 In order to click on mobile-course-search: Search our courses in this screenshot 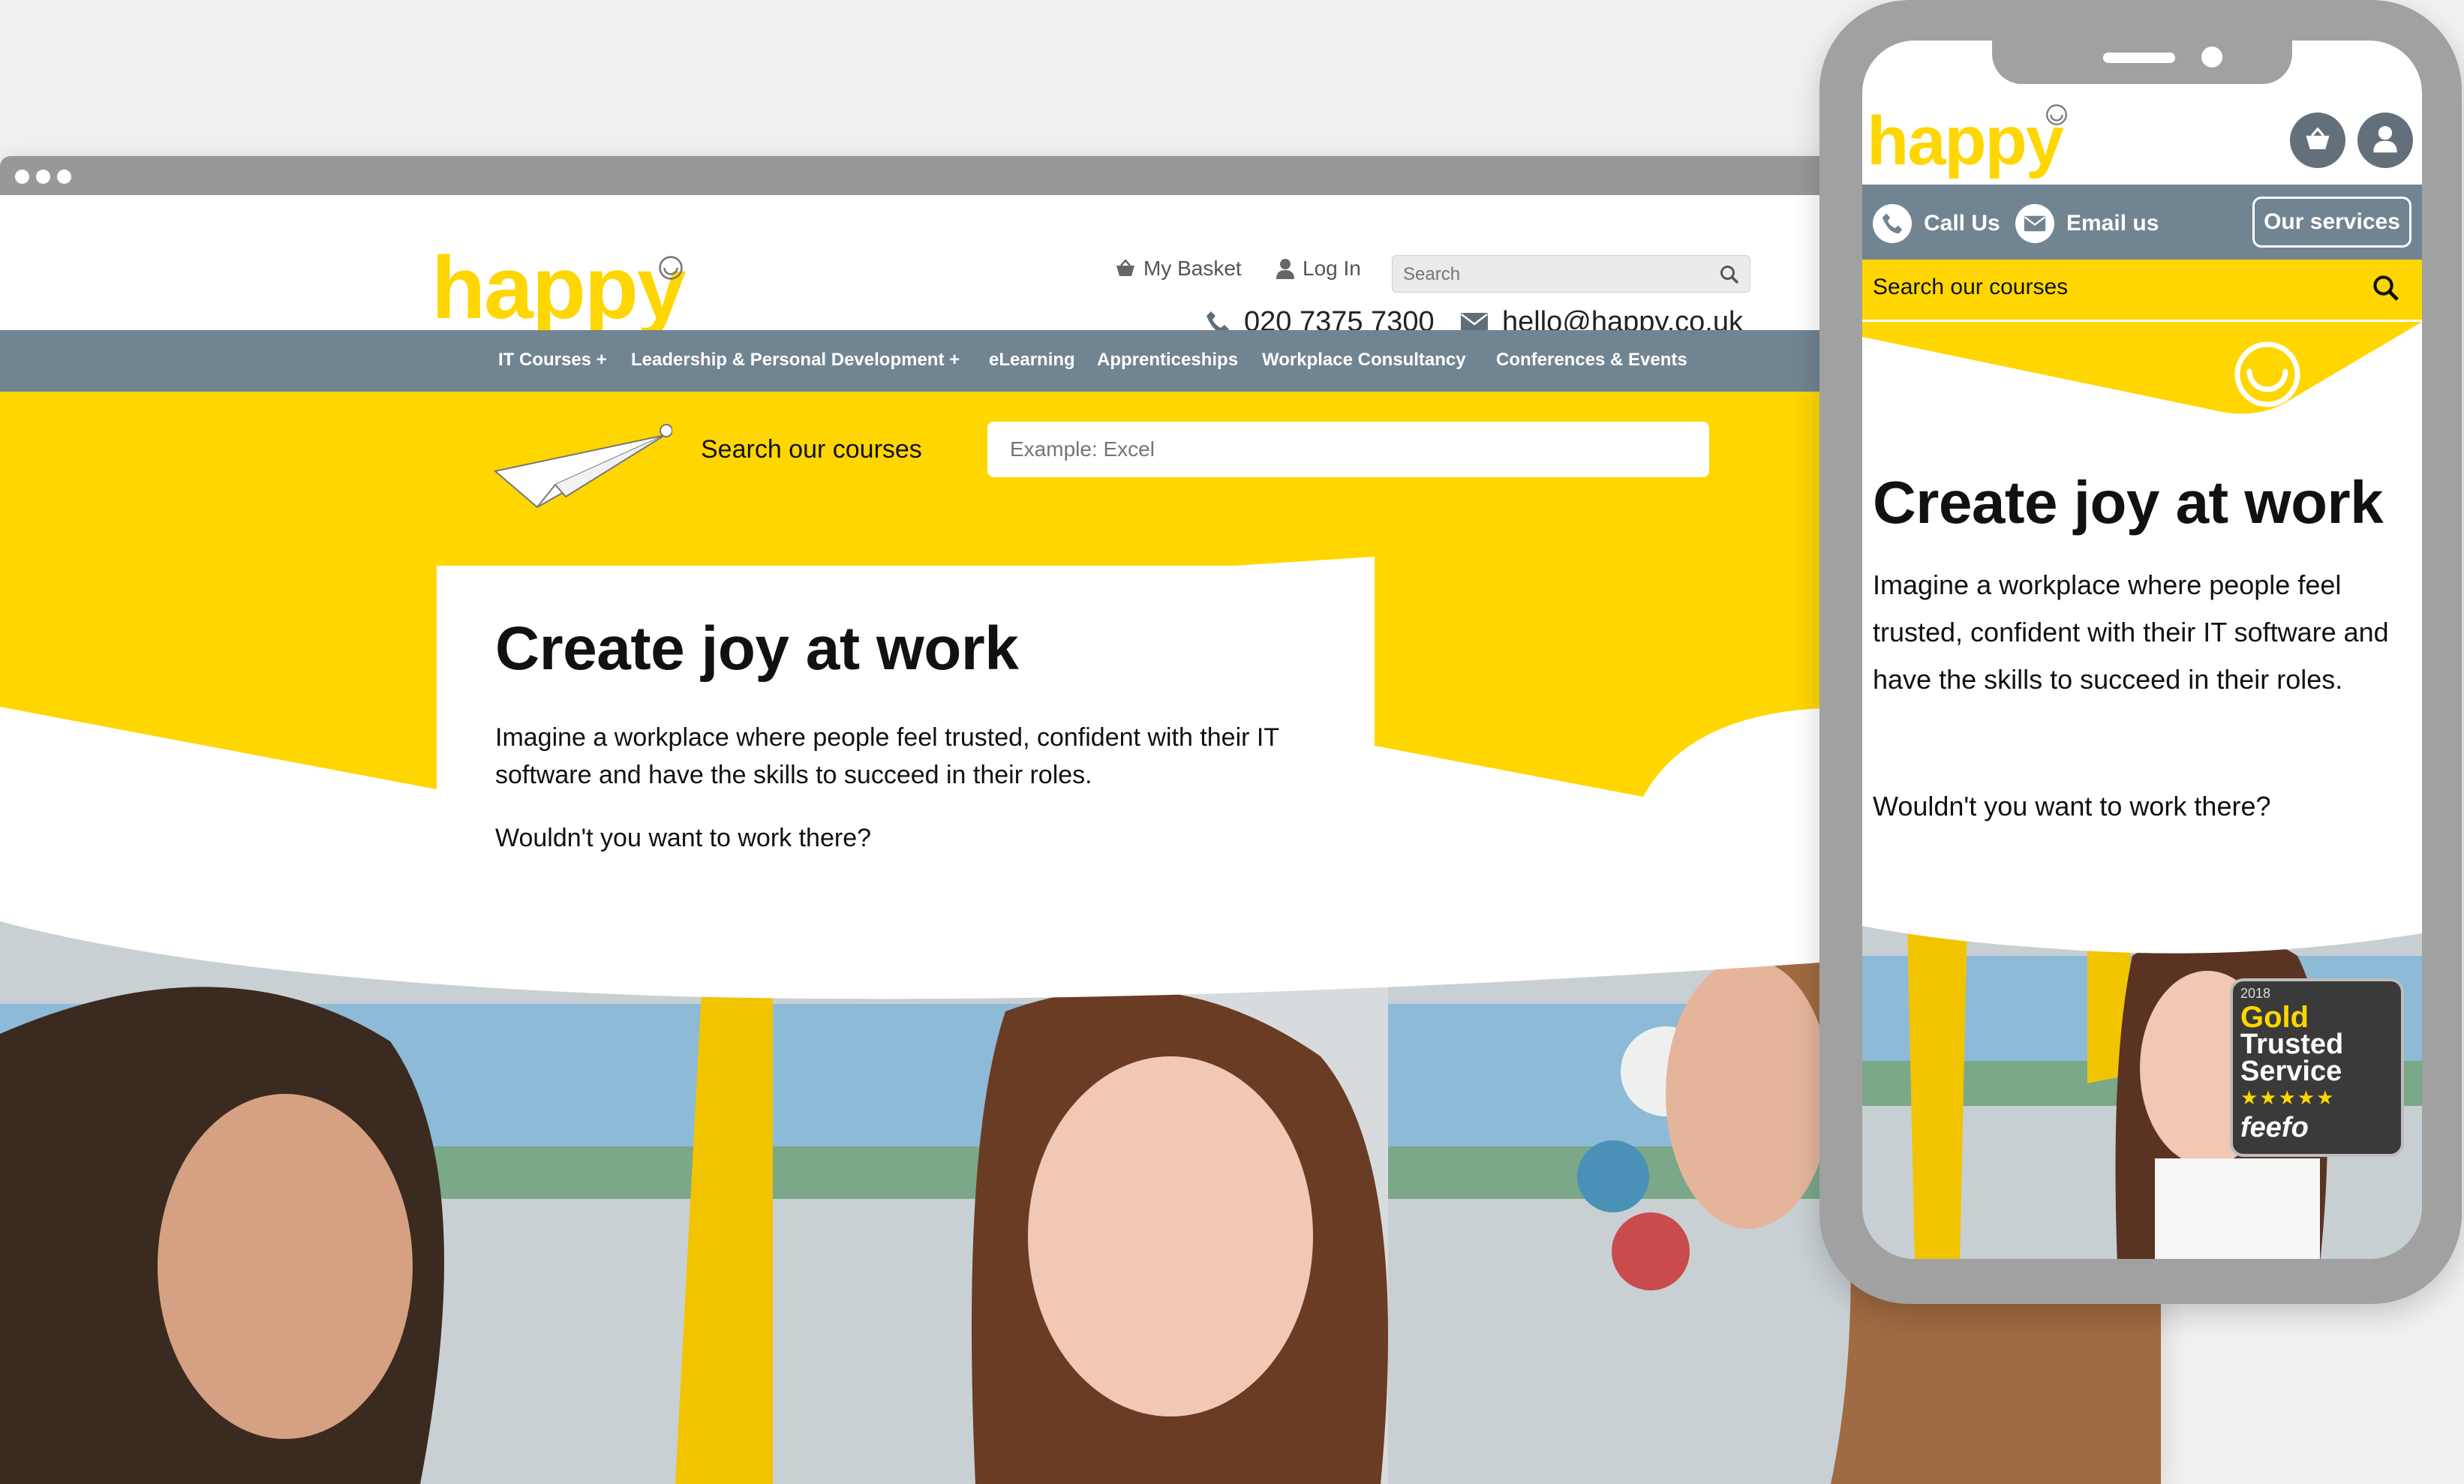, I will do `click(2142, 291)`.